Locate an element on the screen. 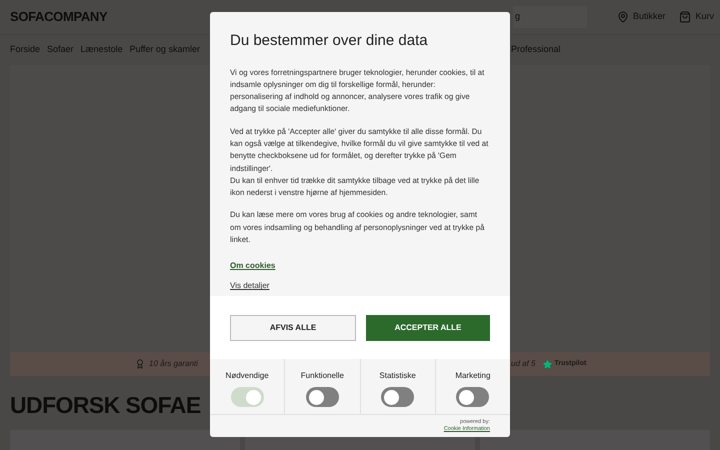 This screenshot has height=450, width=720. dialog-link: Om cookies is located at coordinates (253, 266).